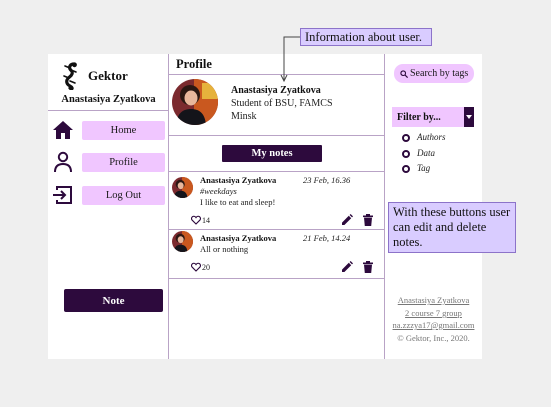 The image size is (551, 407). I want to click on search-icon, so click(404, 73).